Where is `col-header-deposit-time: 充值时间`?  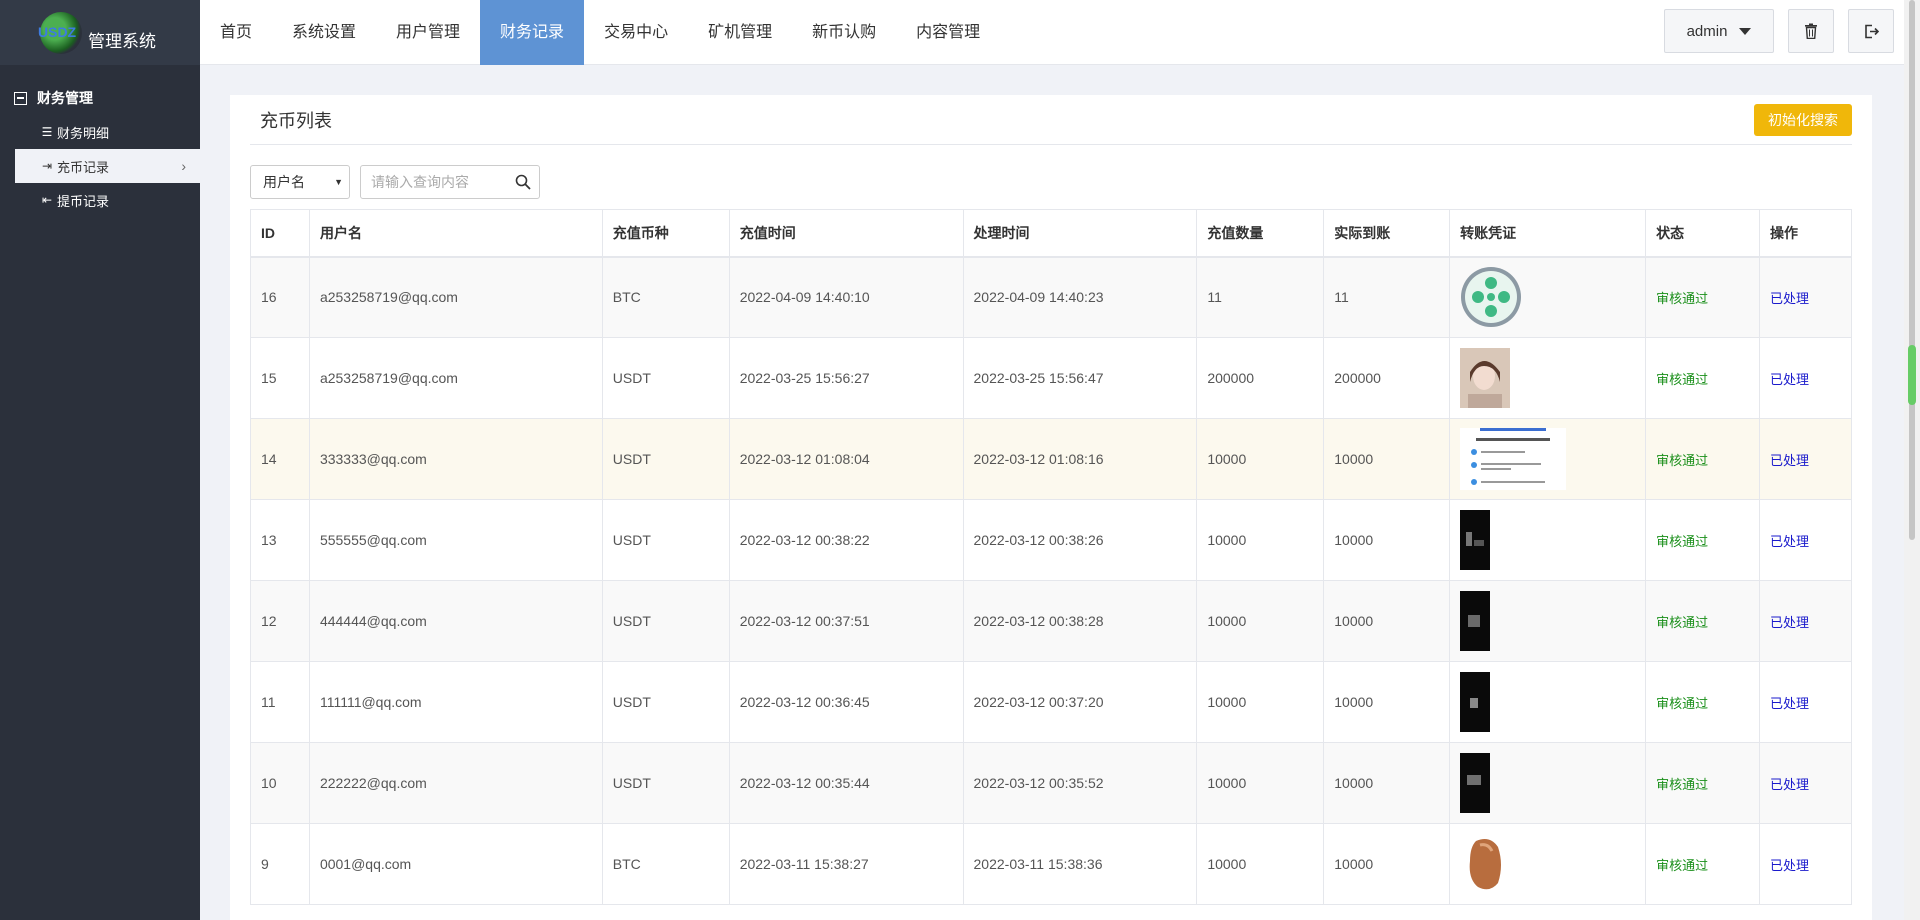 col-header-deposit-time: 充值时间 is located at coordinates (846, 233).